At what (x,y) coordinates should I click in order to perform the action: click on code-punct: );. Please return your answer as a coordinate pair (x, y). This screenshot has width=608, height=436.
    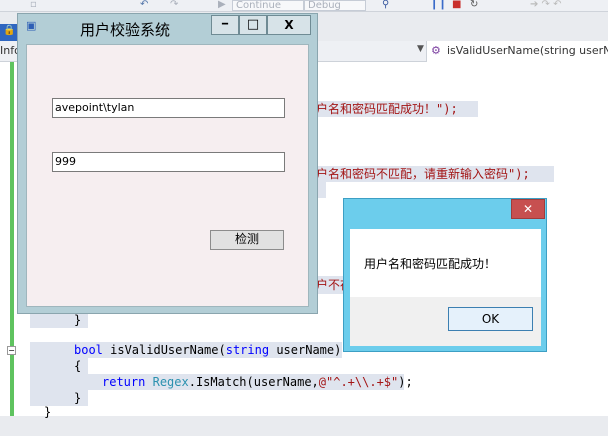
    Looking at the image, I should click on (405, 382).